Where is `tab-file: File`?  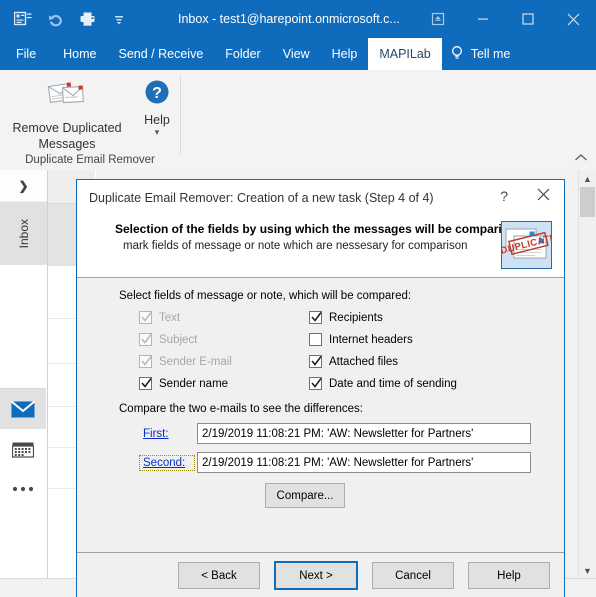
tab-file: File is located at coordinates (26, 54).